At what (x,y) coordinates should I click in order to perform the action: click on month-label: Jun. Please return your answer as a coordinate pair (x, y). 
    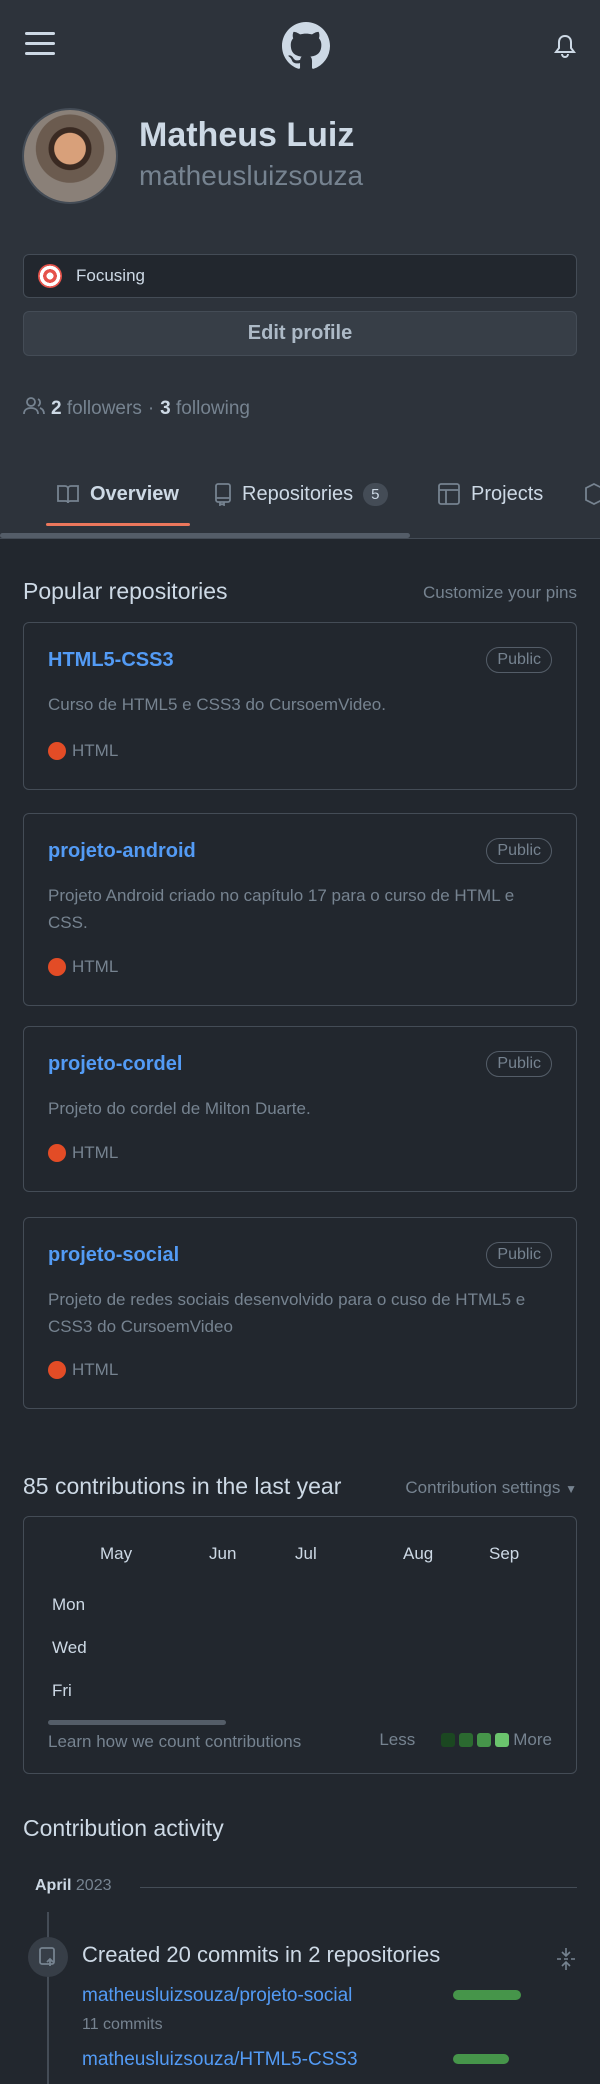
    Looking at the image, I should click on (223, 1553).